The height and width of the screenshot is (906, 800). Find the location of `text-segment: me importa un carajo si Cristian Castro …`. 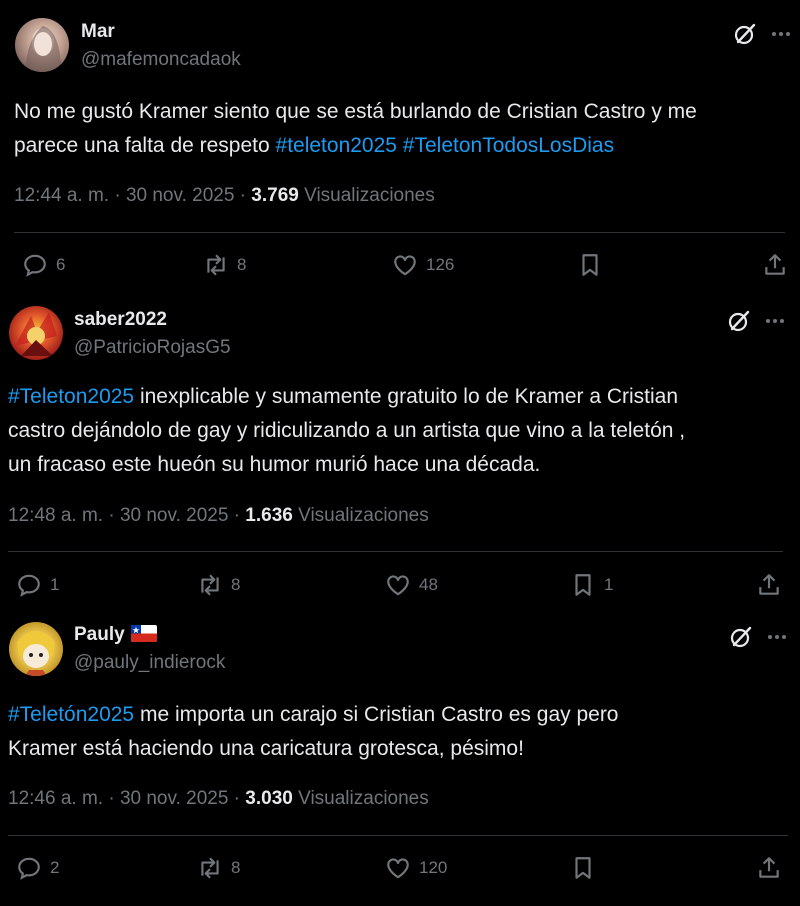

text-segment: me importa un carajo si Cristian Castro … is located at coordinates (376, 714).